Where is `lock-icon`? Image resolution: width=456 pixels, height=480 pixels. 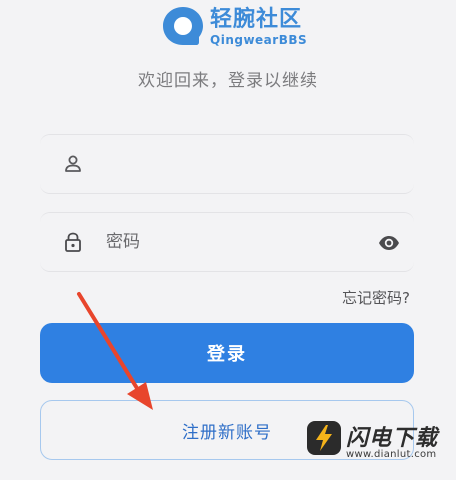 lock-icon is located at coordinates (73, 242).